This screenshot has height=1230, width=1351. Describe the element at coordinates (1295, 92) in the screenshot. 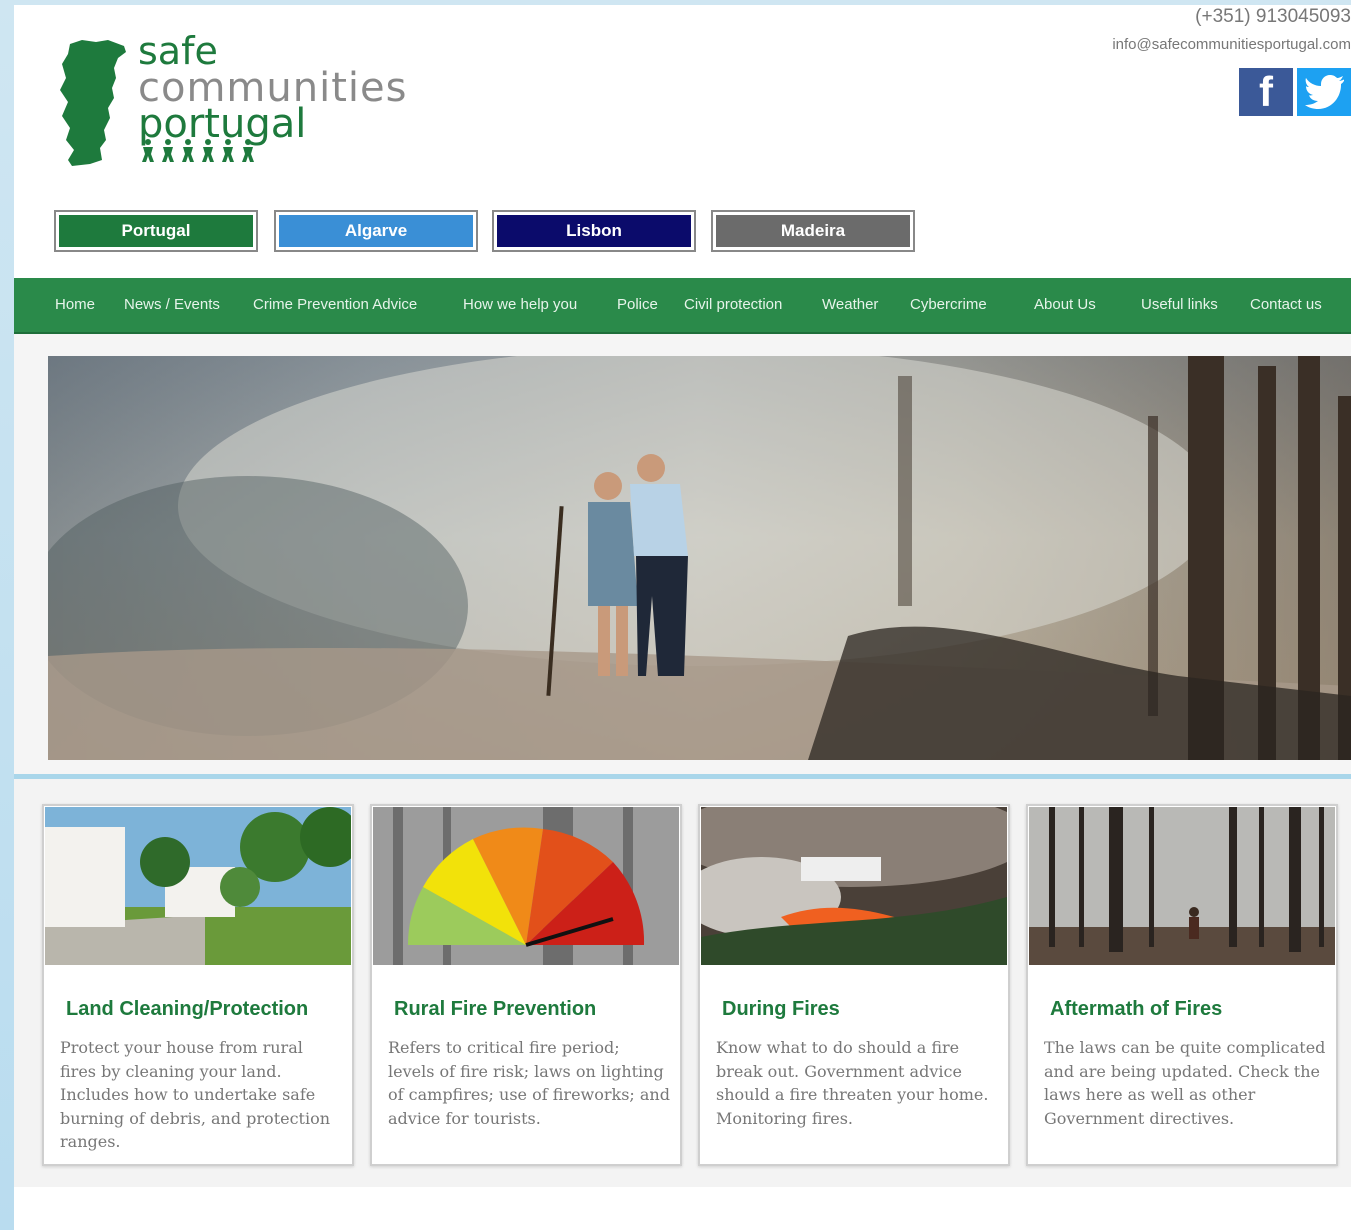

I see `social-links: f` at that location.